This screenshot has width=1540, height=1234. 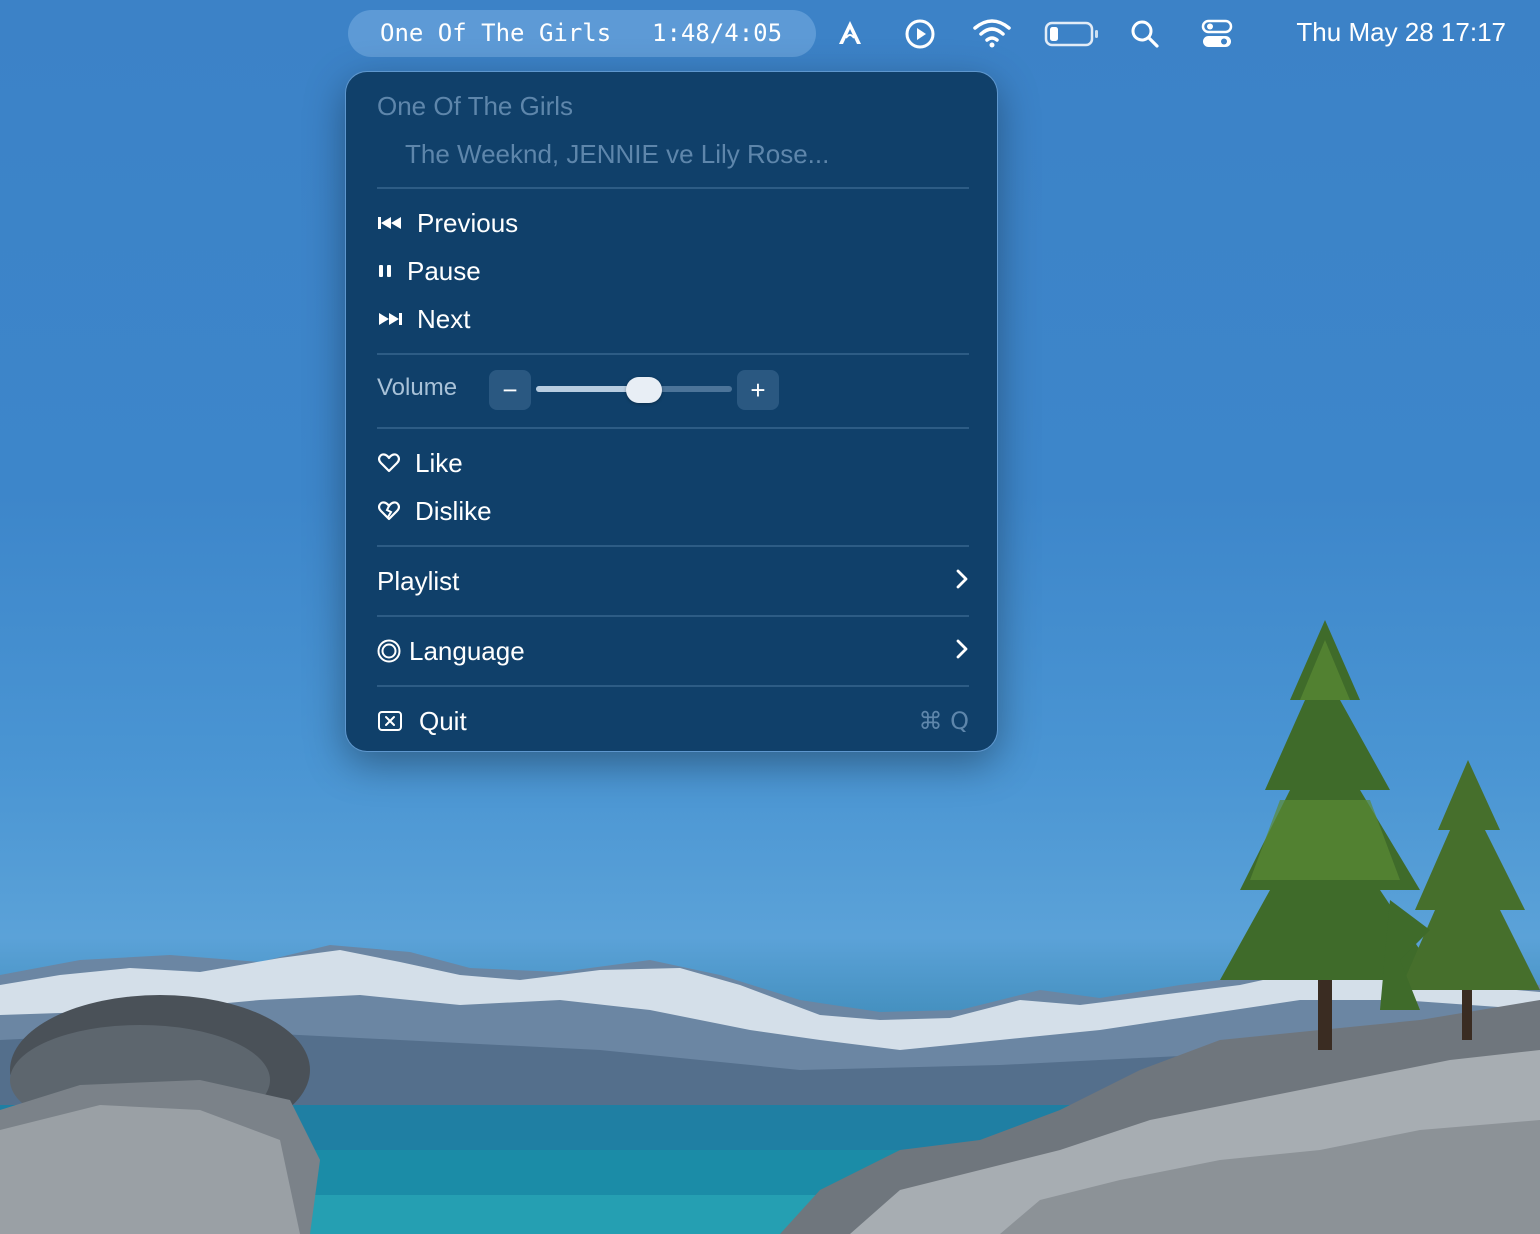 What do you see at coordinates (758, 390) in the screenshot?
I see `volume-up-button: +` at bounding box center [758, 390].